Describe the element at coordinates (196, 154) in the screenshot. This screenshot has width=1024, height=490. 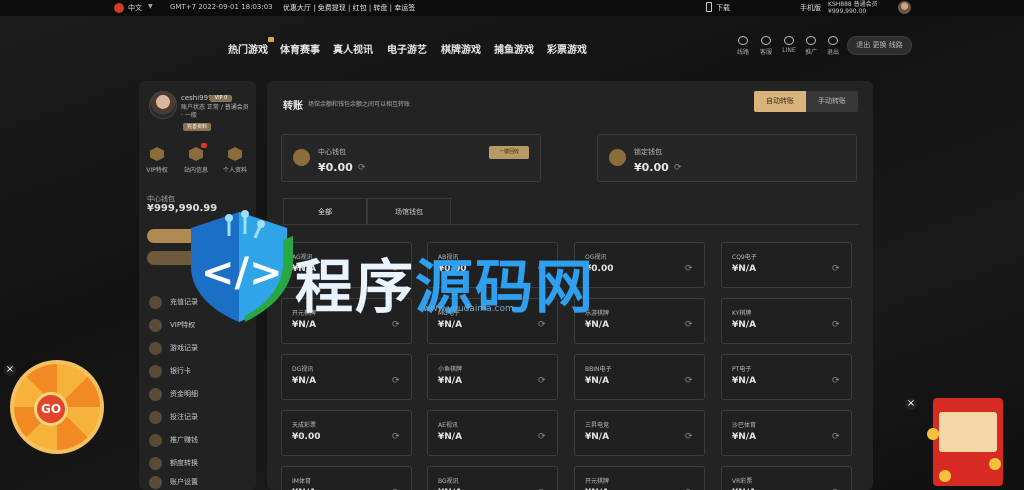
I see `message-icon` at that location.